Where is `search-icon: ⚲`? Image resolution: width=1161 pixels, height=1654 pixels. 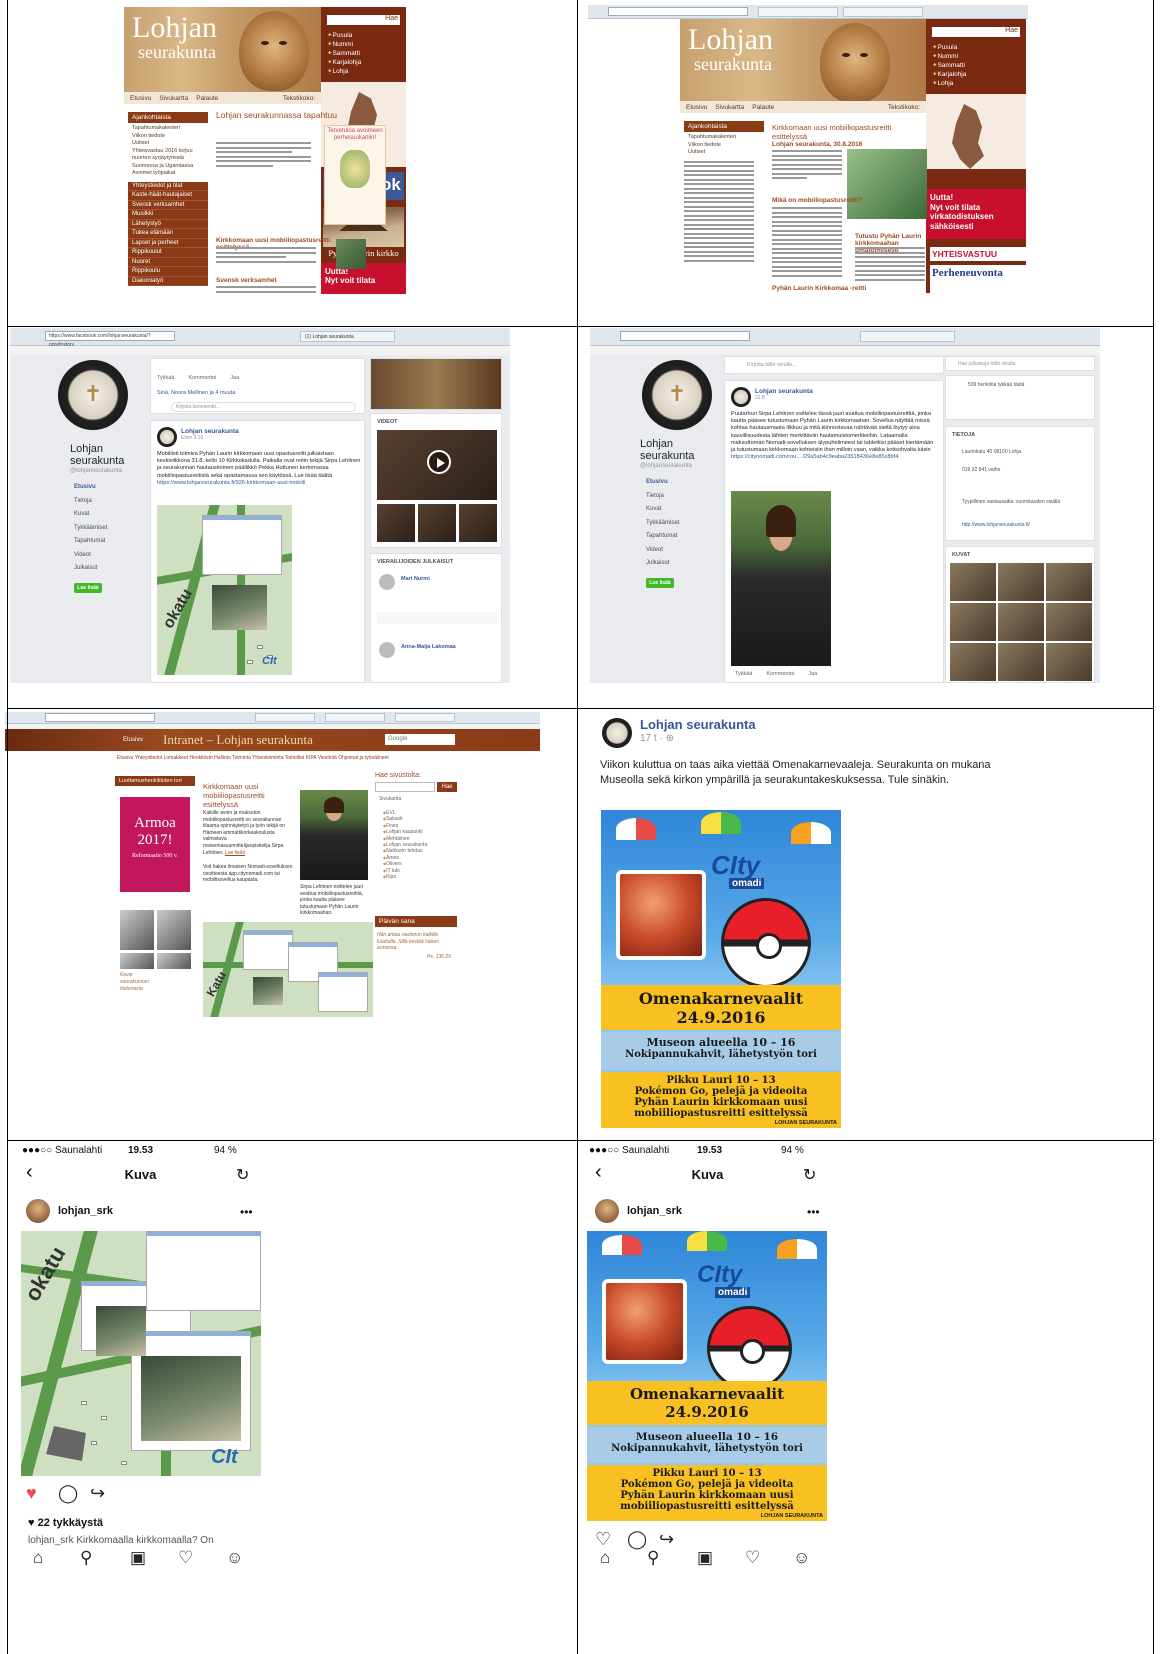 search-icon: ⚲ is located at coordinates (653, 1558).